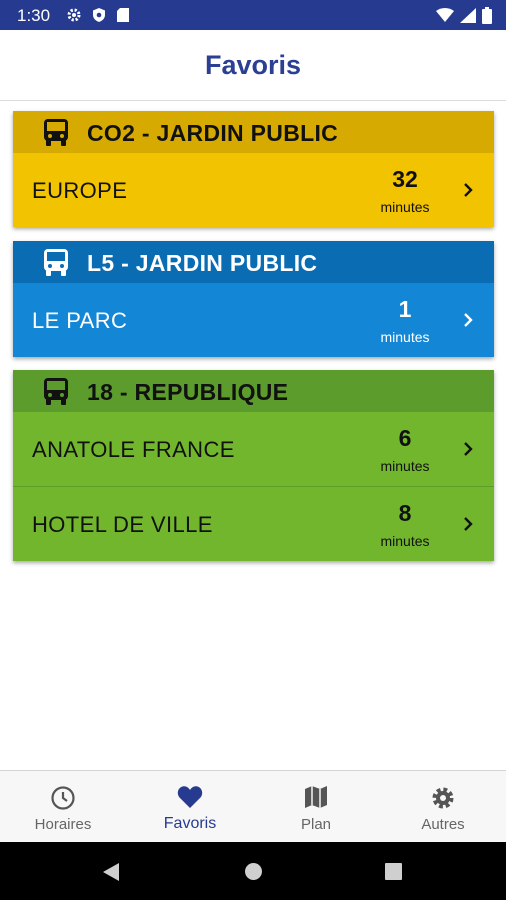  Describe the element at coordinates (468, 15) in the screenshot. I see `signal-icon` at that location.